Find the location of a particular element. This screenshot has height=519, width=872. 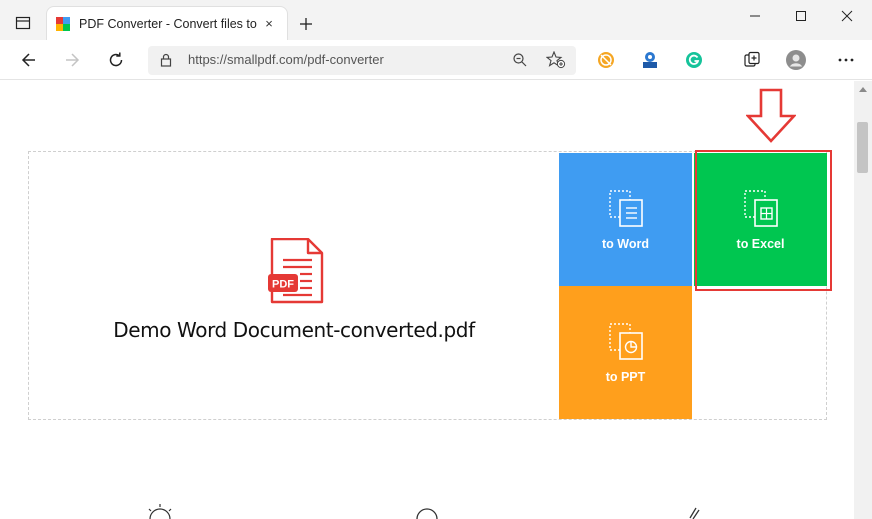

add-favorite-icon is located at coordinates (556, 60).